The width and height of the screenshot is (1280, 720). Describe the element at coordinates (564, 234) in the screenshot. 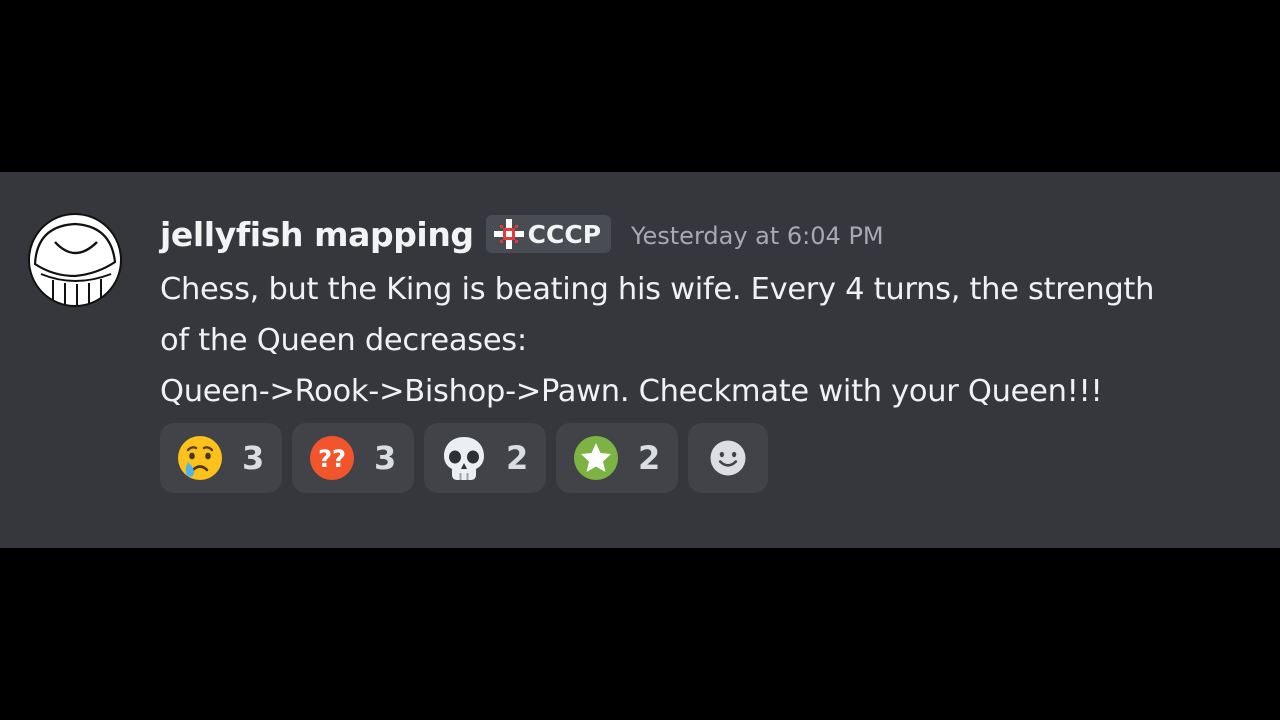

I see `server-tag-label: CCCP` at that location.